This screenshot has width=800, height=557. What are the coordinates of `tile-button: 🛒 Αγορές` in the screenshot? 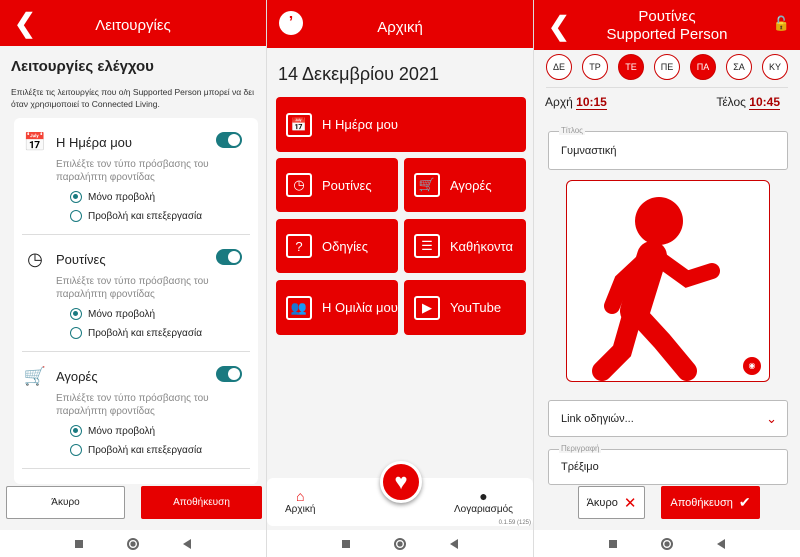 It's located at (465, 185).